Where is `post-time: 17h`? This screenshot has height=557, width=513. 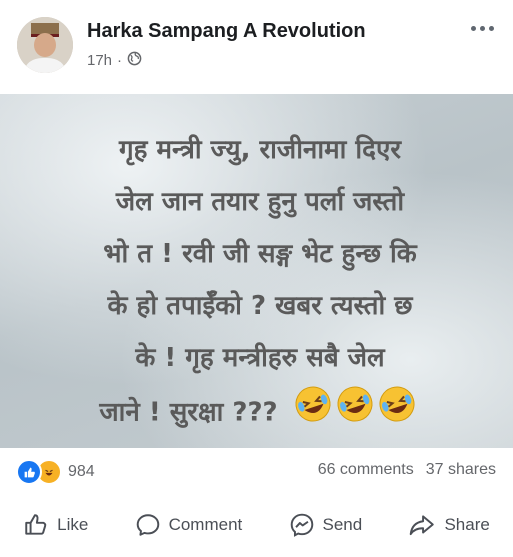
post-time: 17h is located at coordinates (99, 60).